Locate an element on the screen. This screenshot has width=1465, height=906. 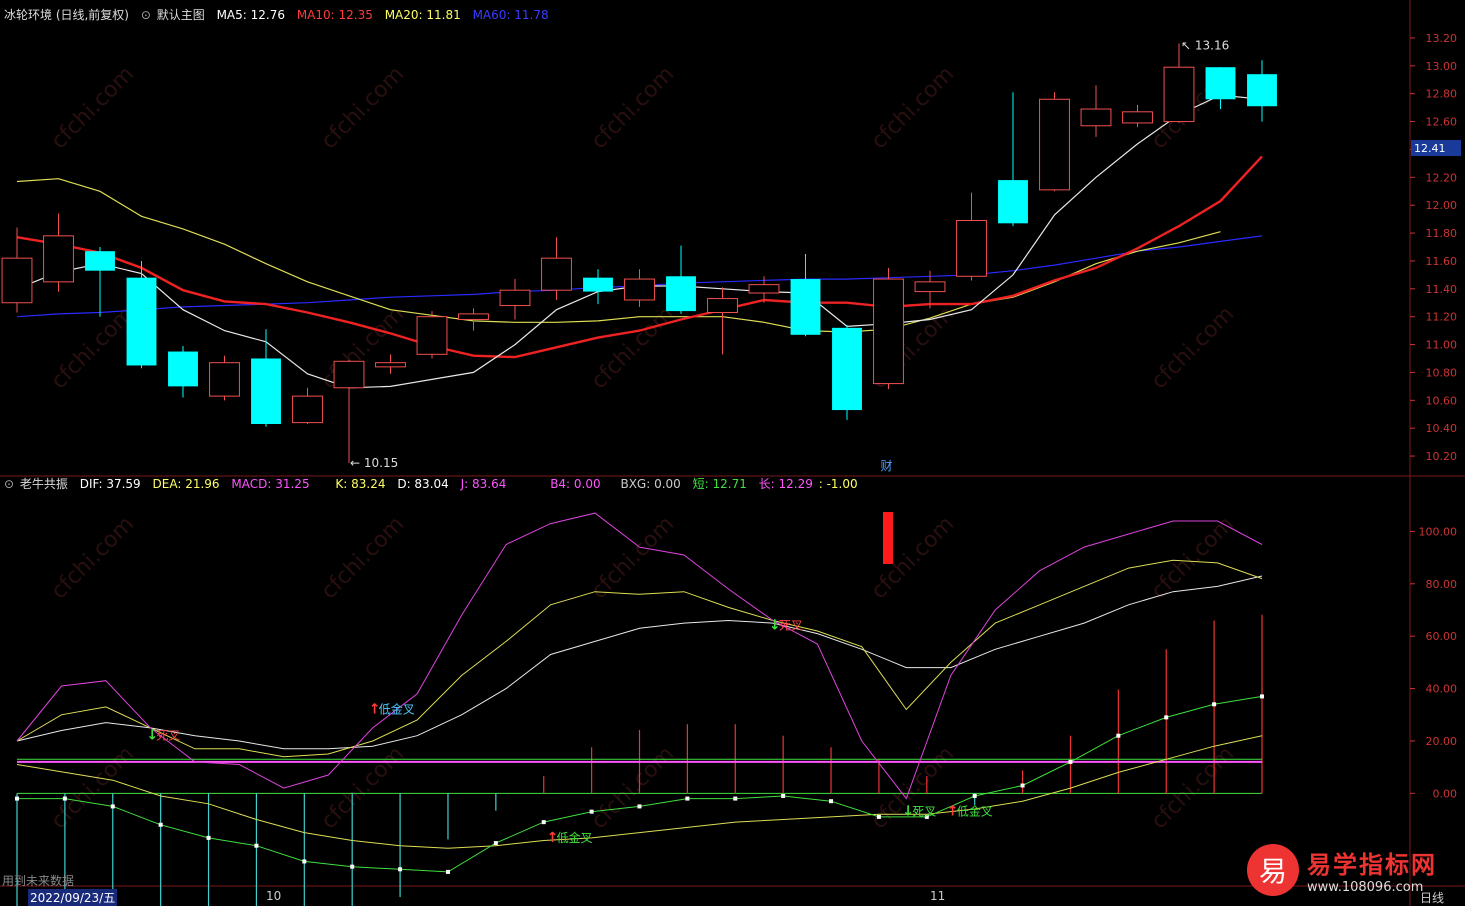
y-tick-label: 11.00 is located at coordinates (1442, 345).